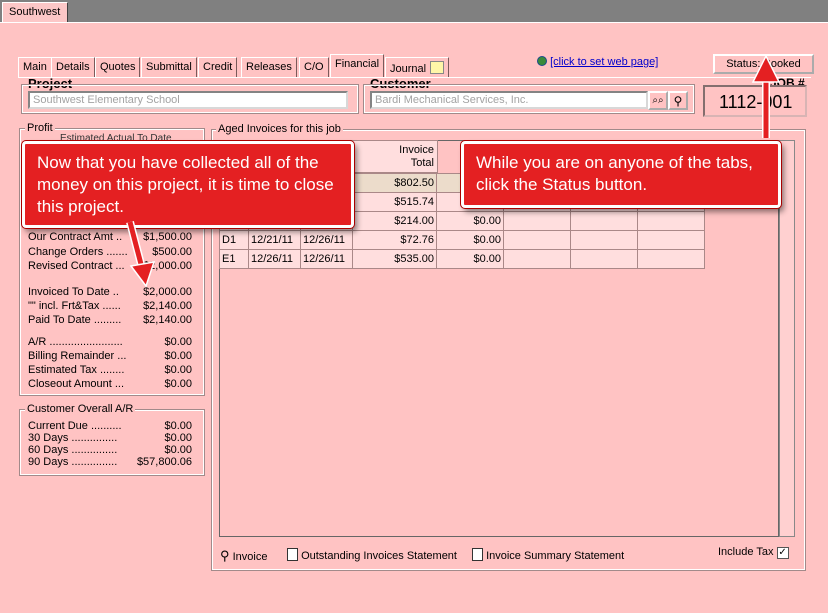 The width and height of the screenshot is (828, 613). Describe the element at coordinates (314, 67) in the screenshot. I see `tab-change-orders: C/O` at that location.